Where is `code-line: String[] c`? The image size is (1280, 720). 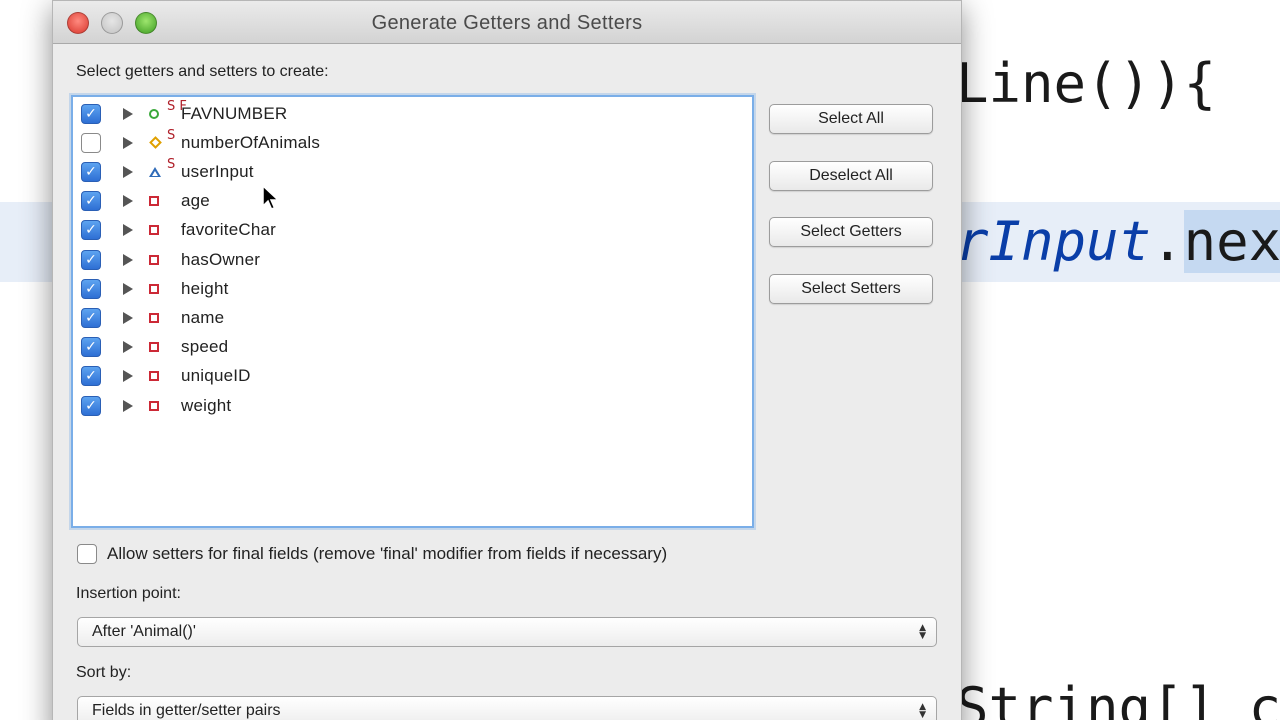 code-line: String[] c is located at coordinates (1118, 698).